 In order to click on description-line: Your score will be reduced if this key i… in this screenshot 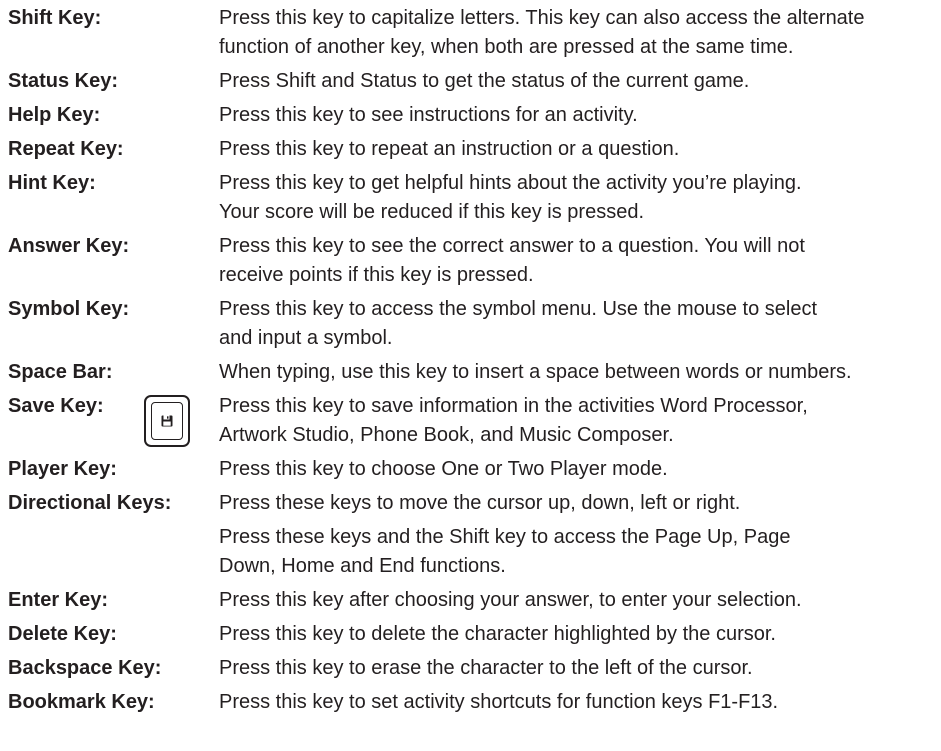, I will do `click(432, 212)`.